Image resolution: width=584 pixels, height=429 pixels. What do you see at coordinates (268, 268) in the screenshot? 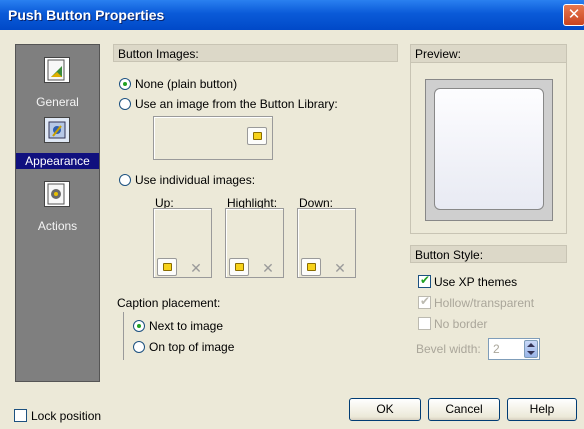
I see `highlight-clear-icon: ✕` at bounding box center [268, 268].